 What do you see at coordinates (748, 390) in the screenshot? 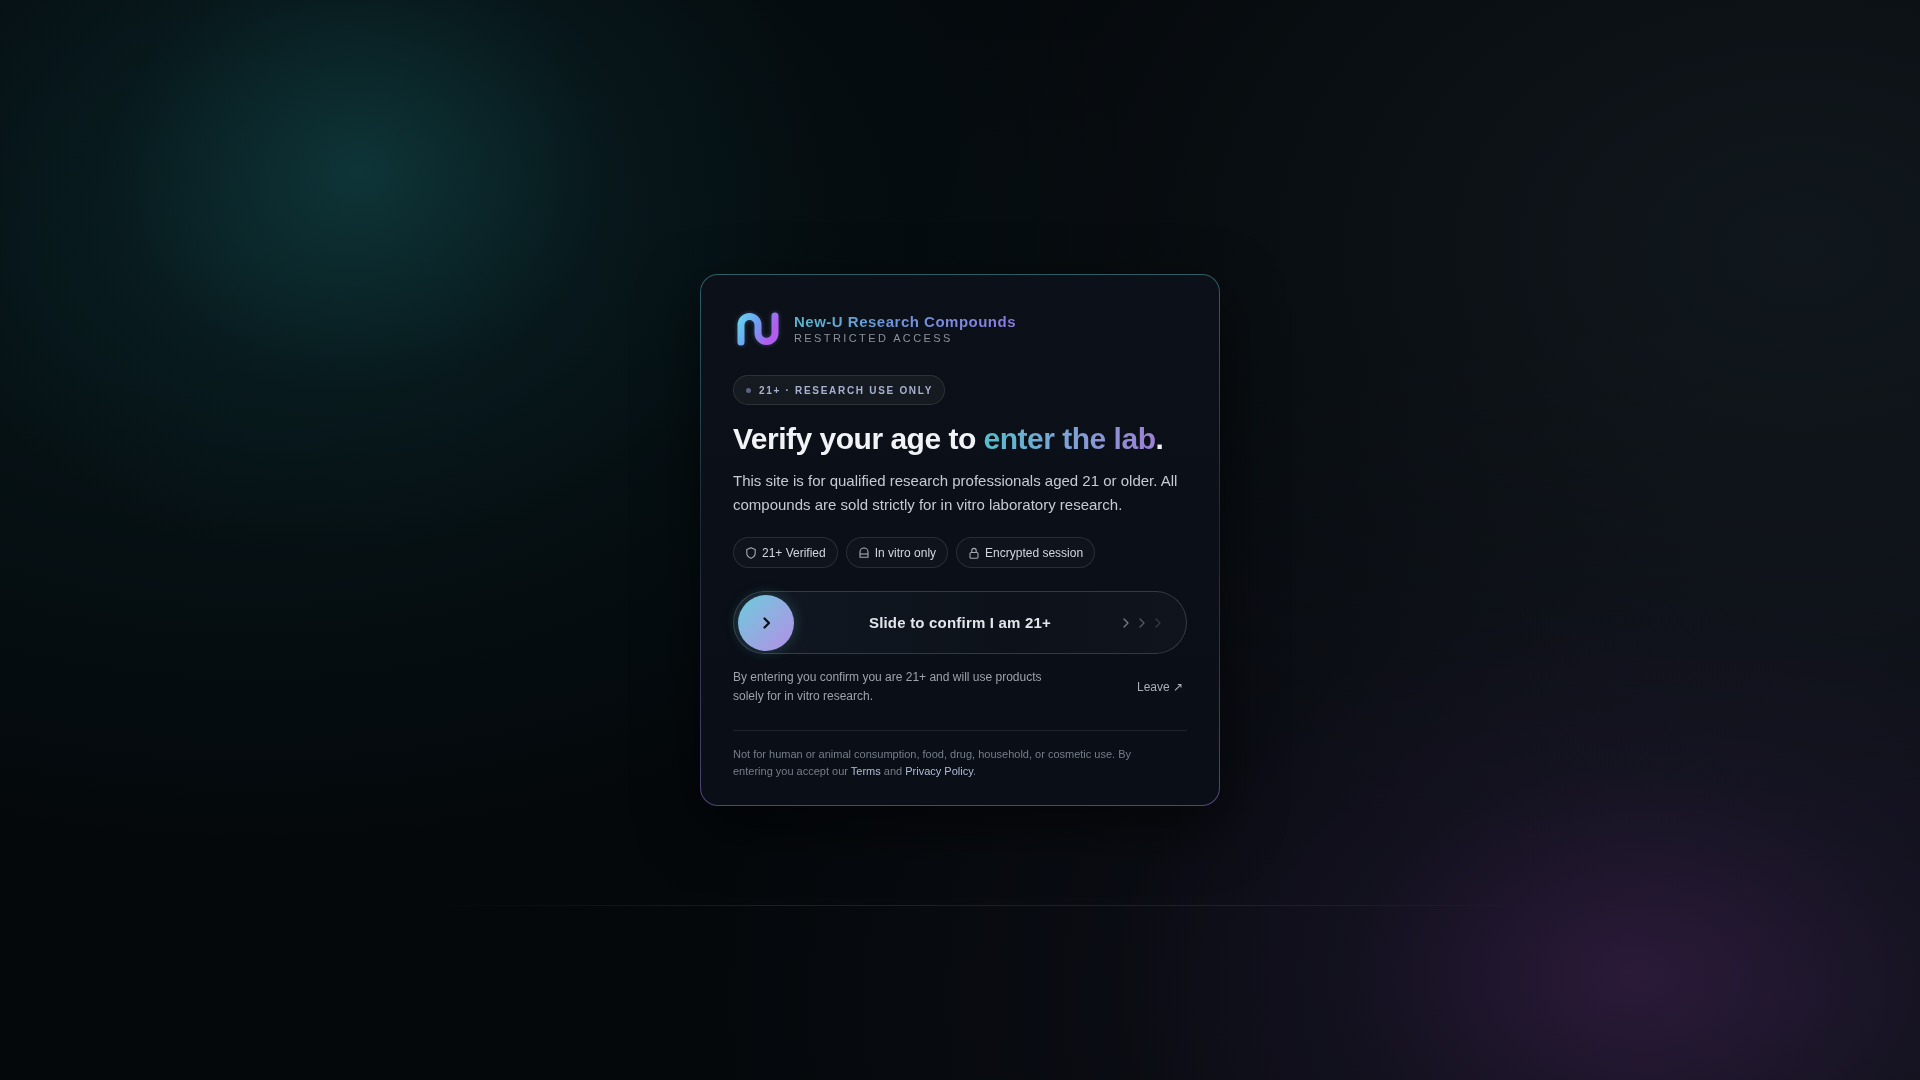
I see `dot-icon` at bounding box center [748, 390].